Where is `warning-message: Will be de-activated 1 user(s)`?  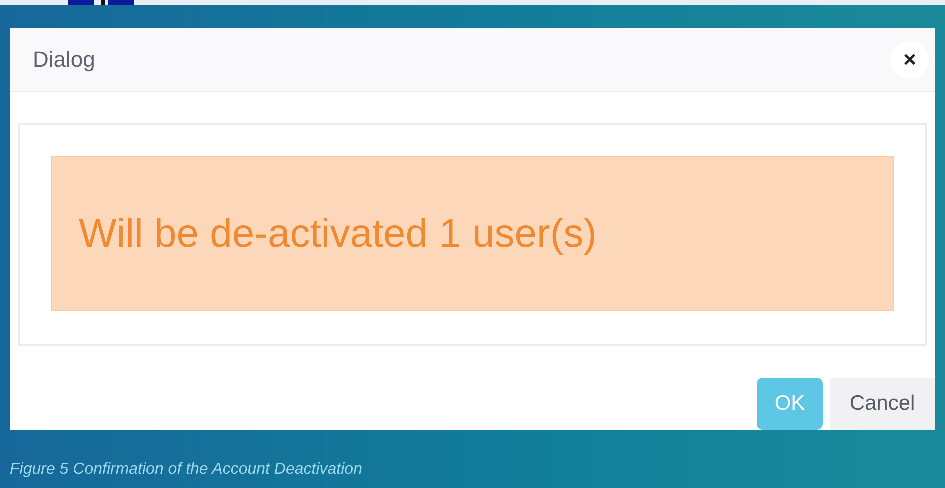
warning-message: Will be de-activated 1 user(s) is located at coordinates (338, 234).